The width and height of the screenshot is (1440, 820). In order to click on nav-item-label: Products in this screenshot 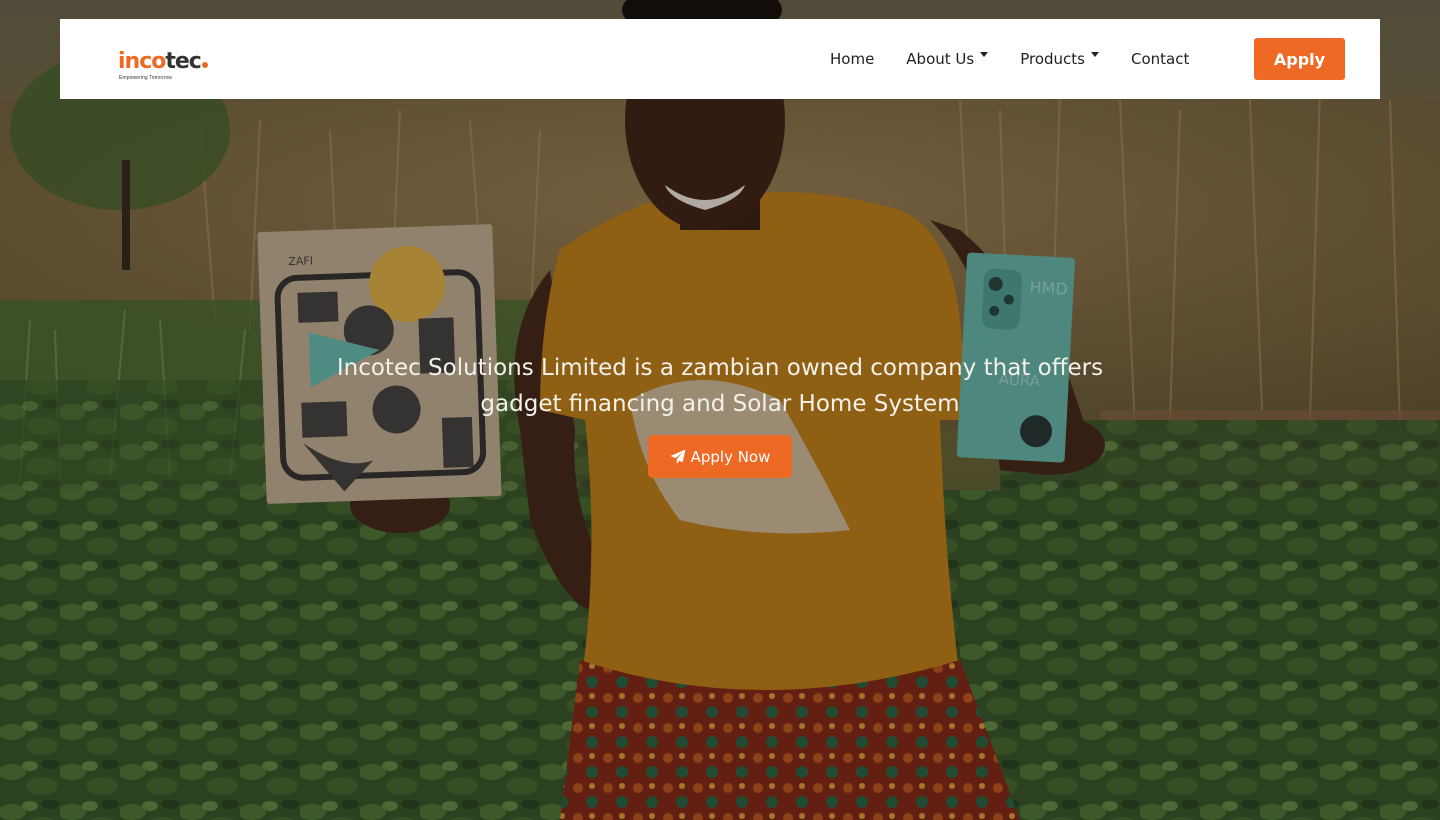, I will do `click(1052, 59)`.